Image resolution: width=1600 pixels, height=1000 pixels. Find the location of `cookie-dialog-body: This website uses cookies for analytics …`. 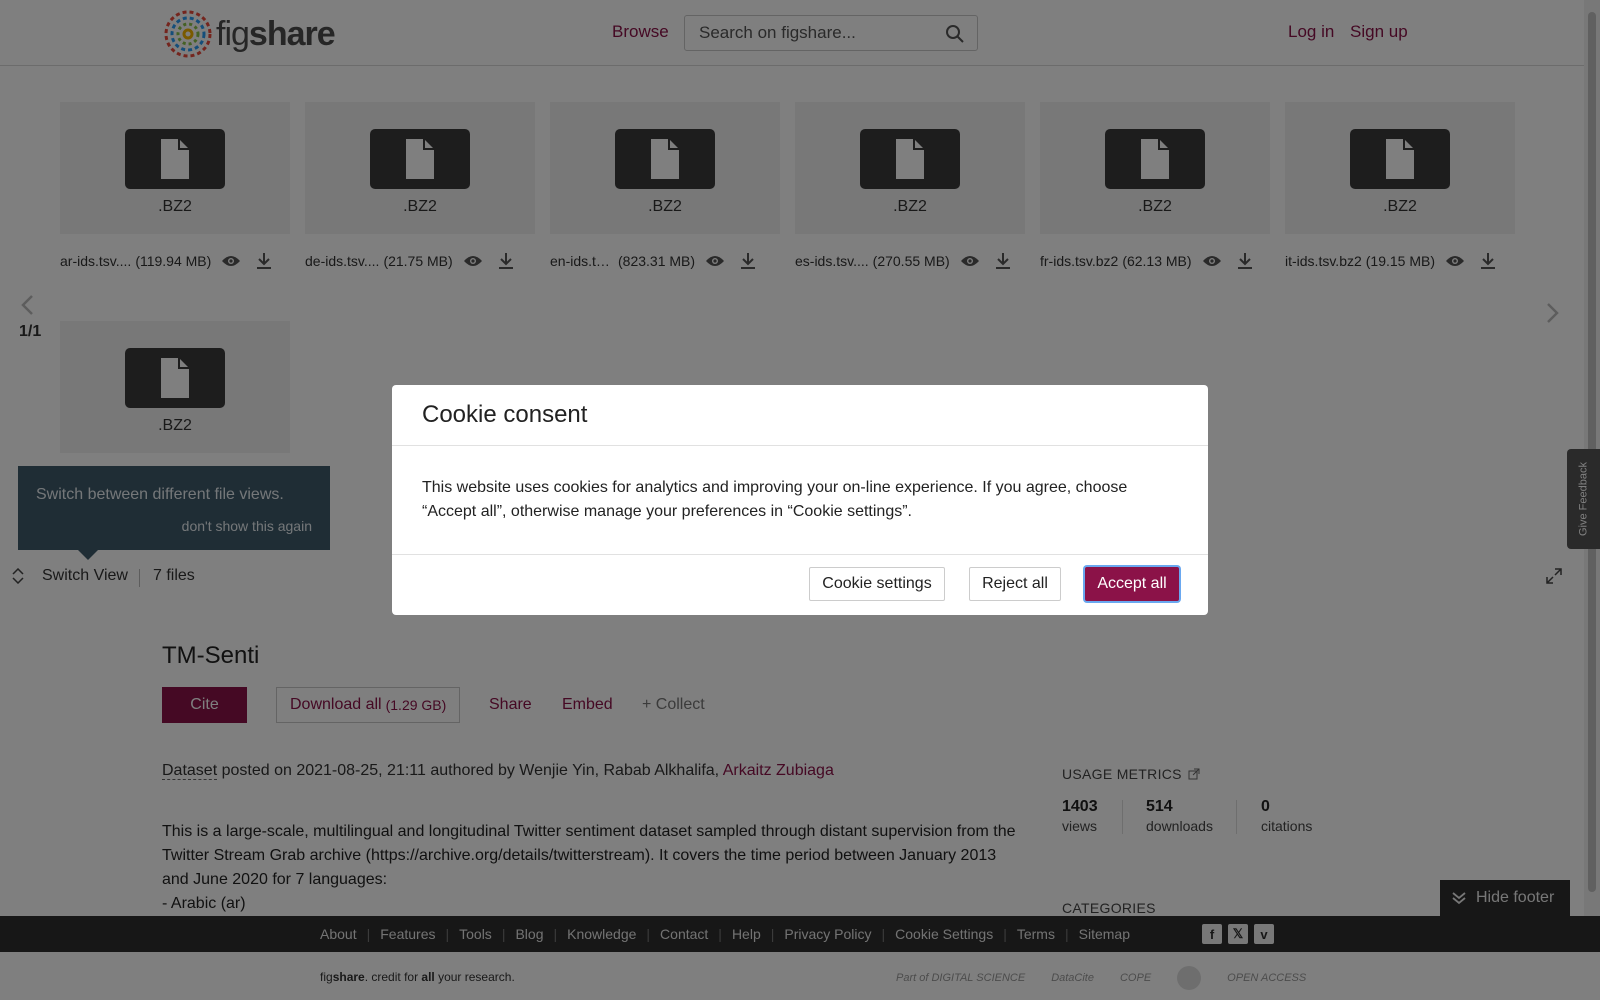

cookie-dialog-body: This website uses cookies for analytics … is located at coordinates (775, 499).